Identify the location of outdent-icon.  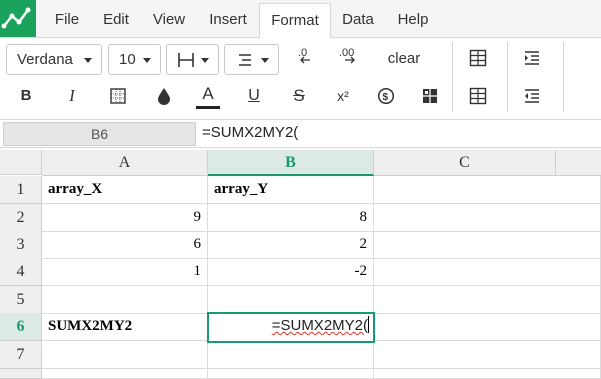
(532, 96).